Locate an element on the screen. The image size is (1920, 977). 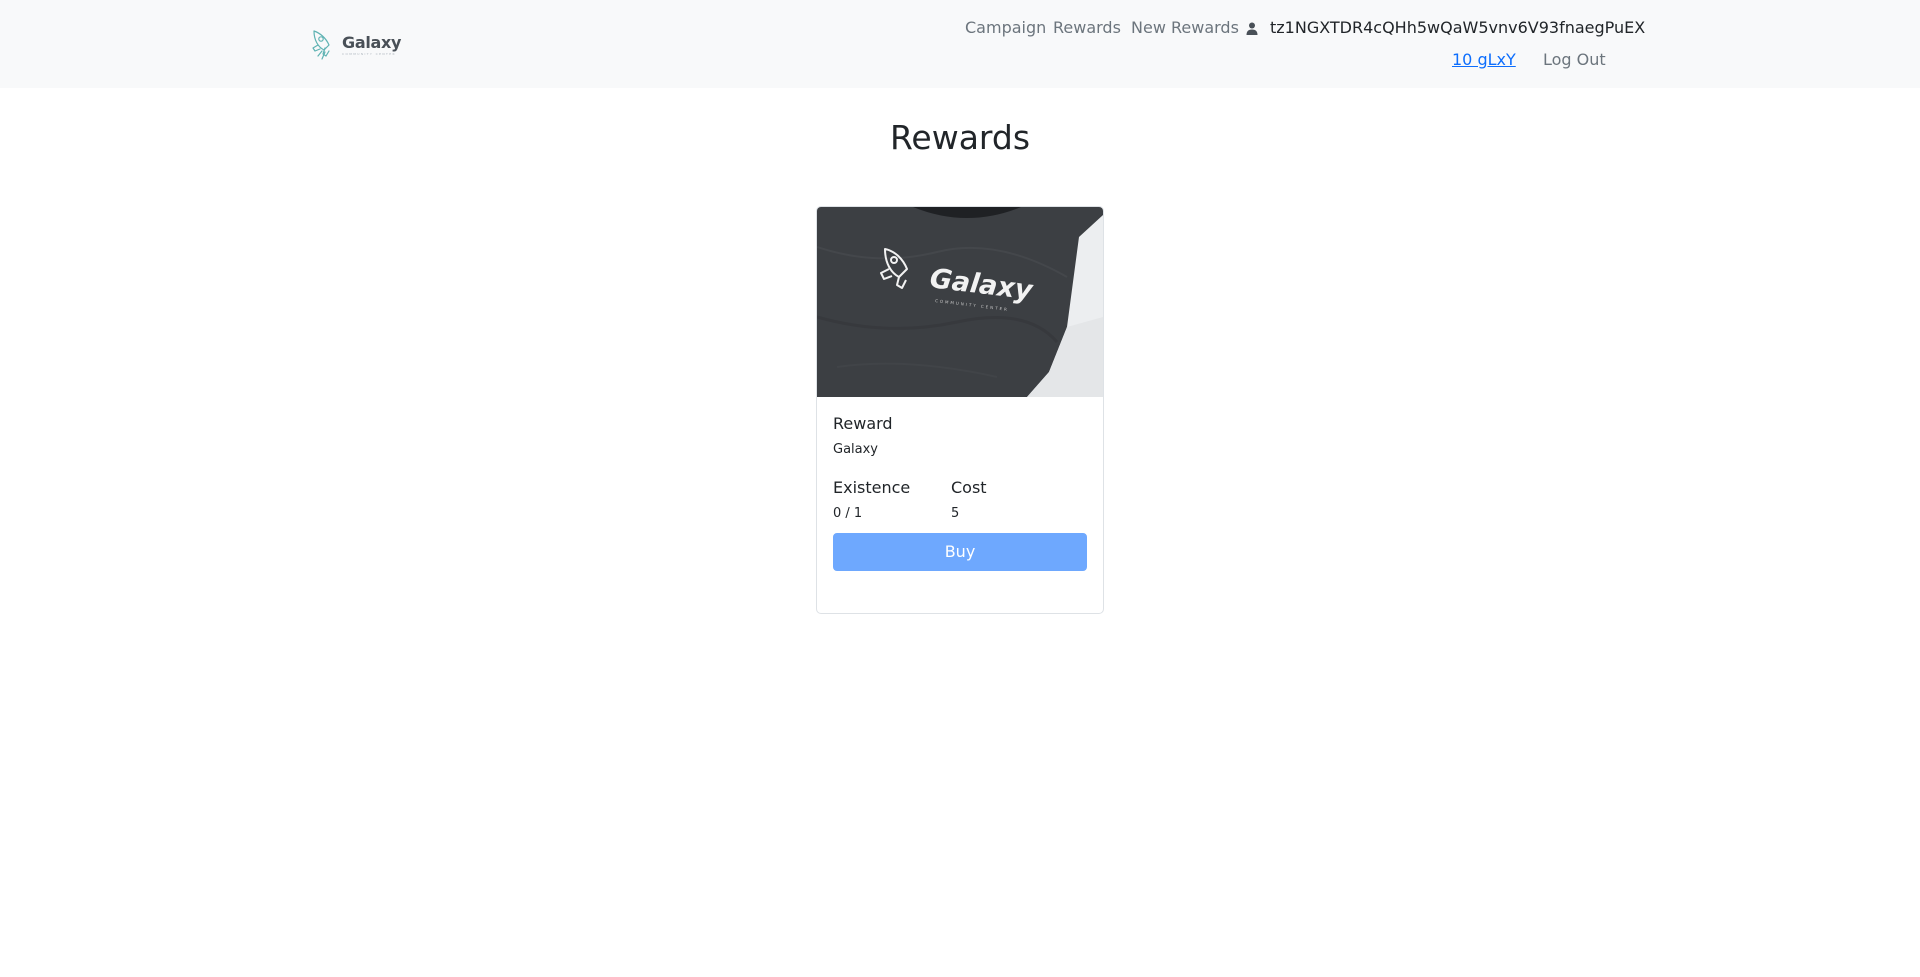
nav-link-campaign: Campaign is located at coordinates (1005, 28).